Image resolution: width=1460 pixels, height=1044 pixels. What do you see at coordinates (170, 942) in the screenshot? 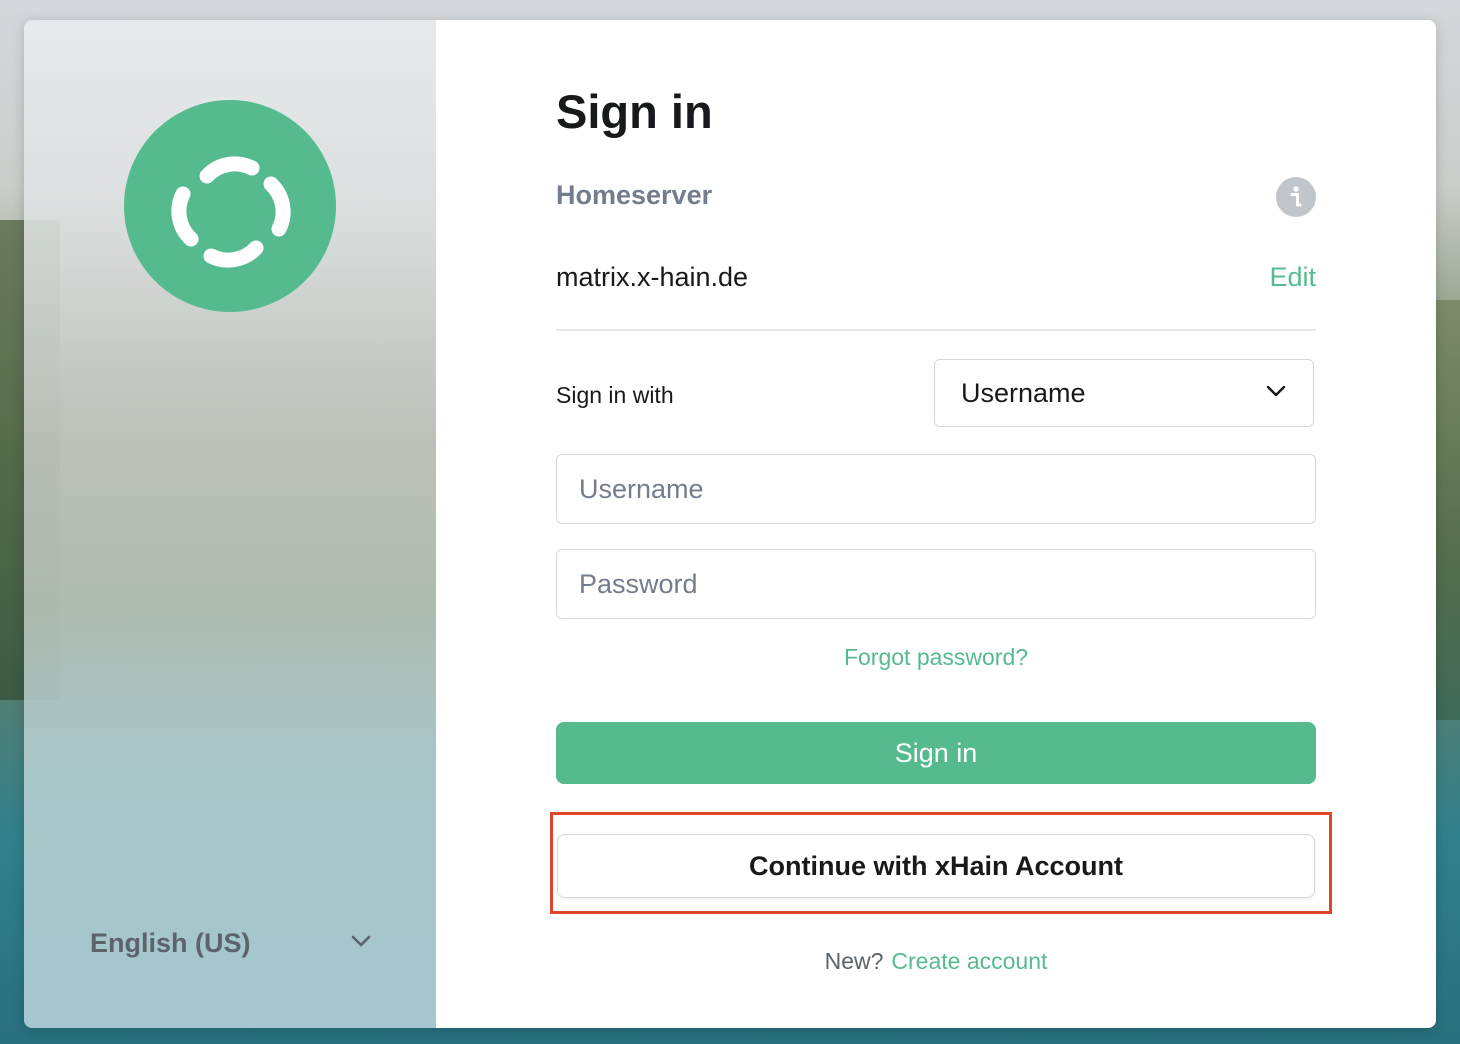
I see `language-label: English (US)` at bounding box center [170, 942].